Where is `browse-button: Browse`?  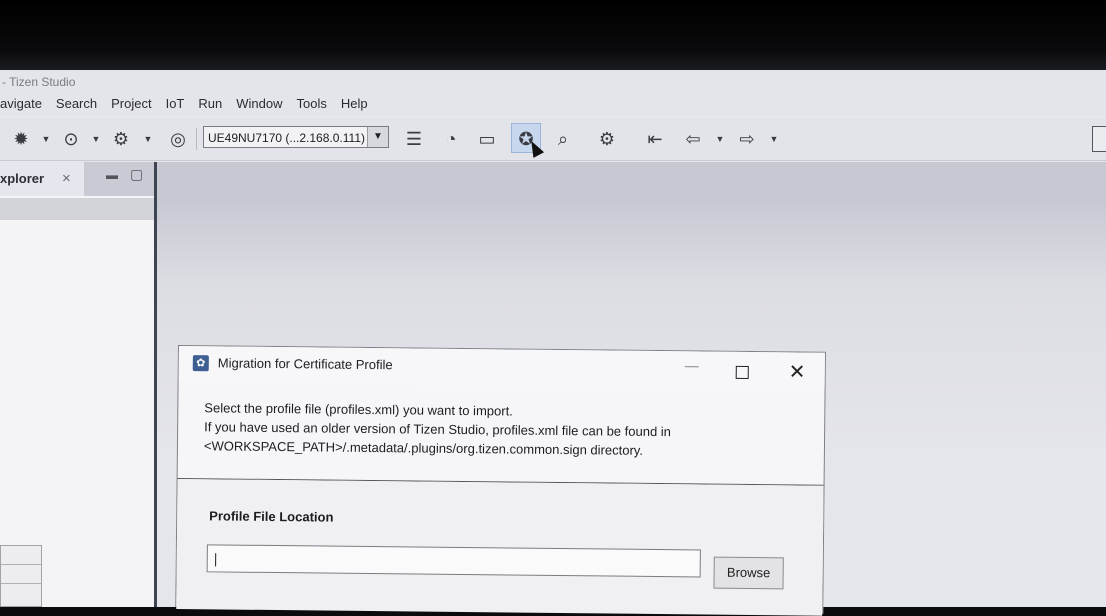
browse-button: Browse is located at coordinates (748, 573).